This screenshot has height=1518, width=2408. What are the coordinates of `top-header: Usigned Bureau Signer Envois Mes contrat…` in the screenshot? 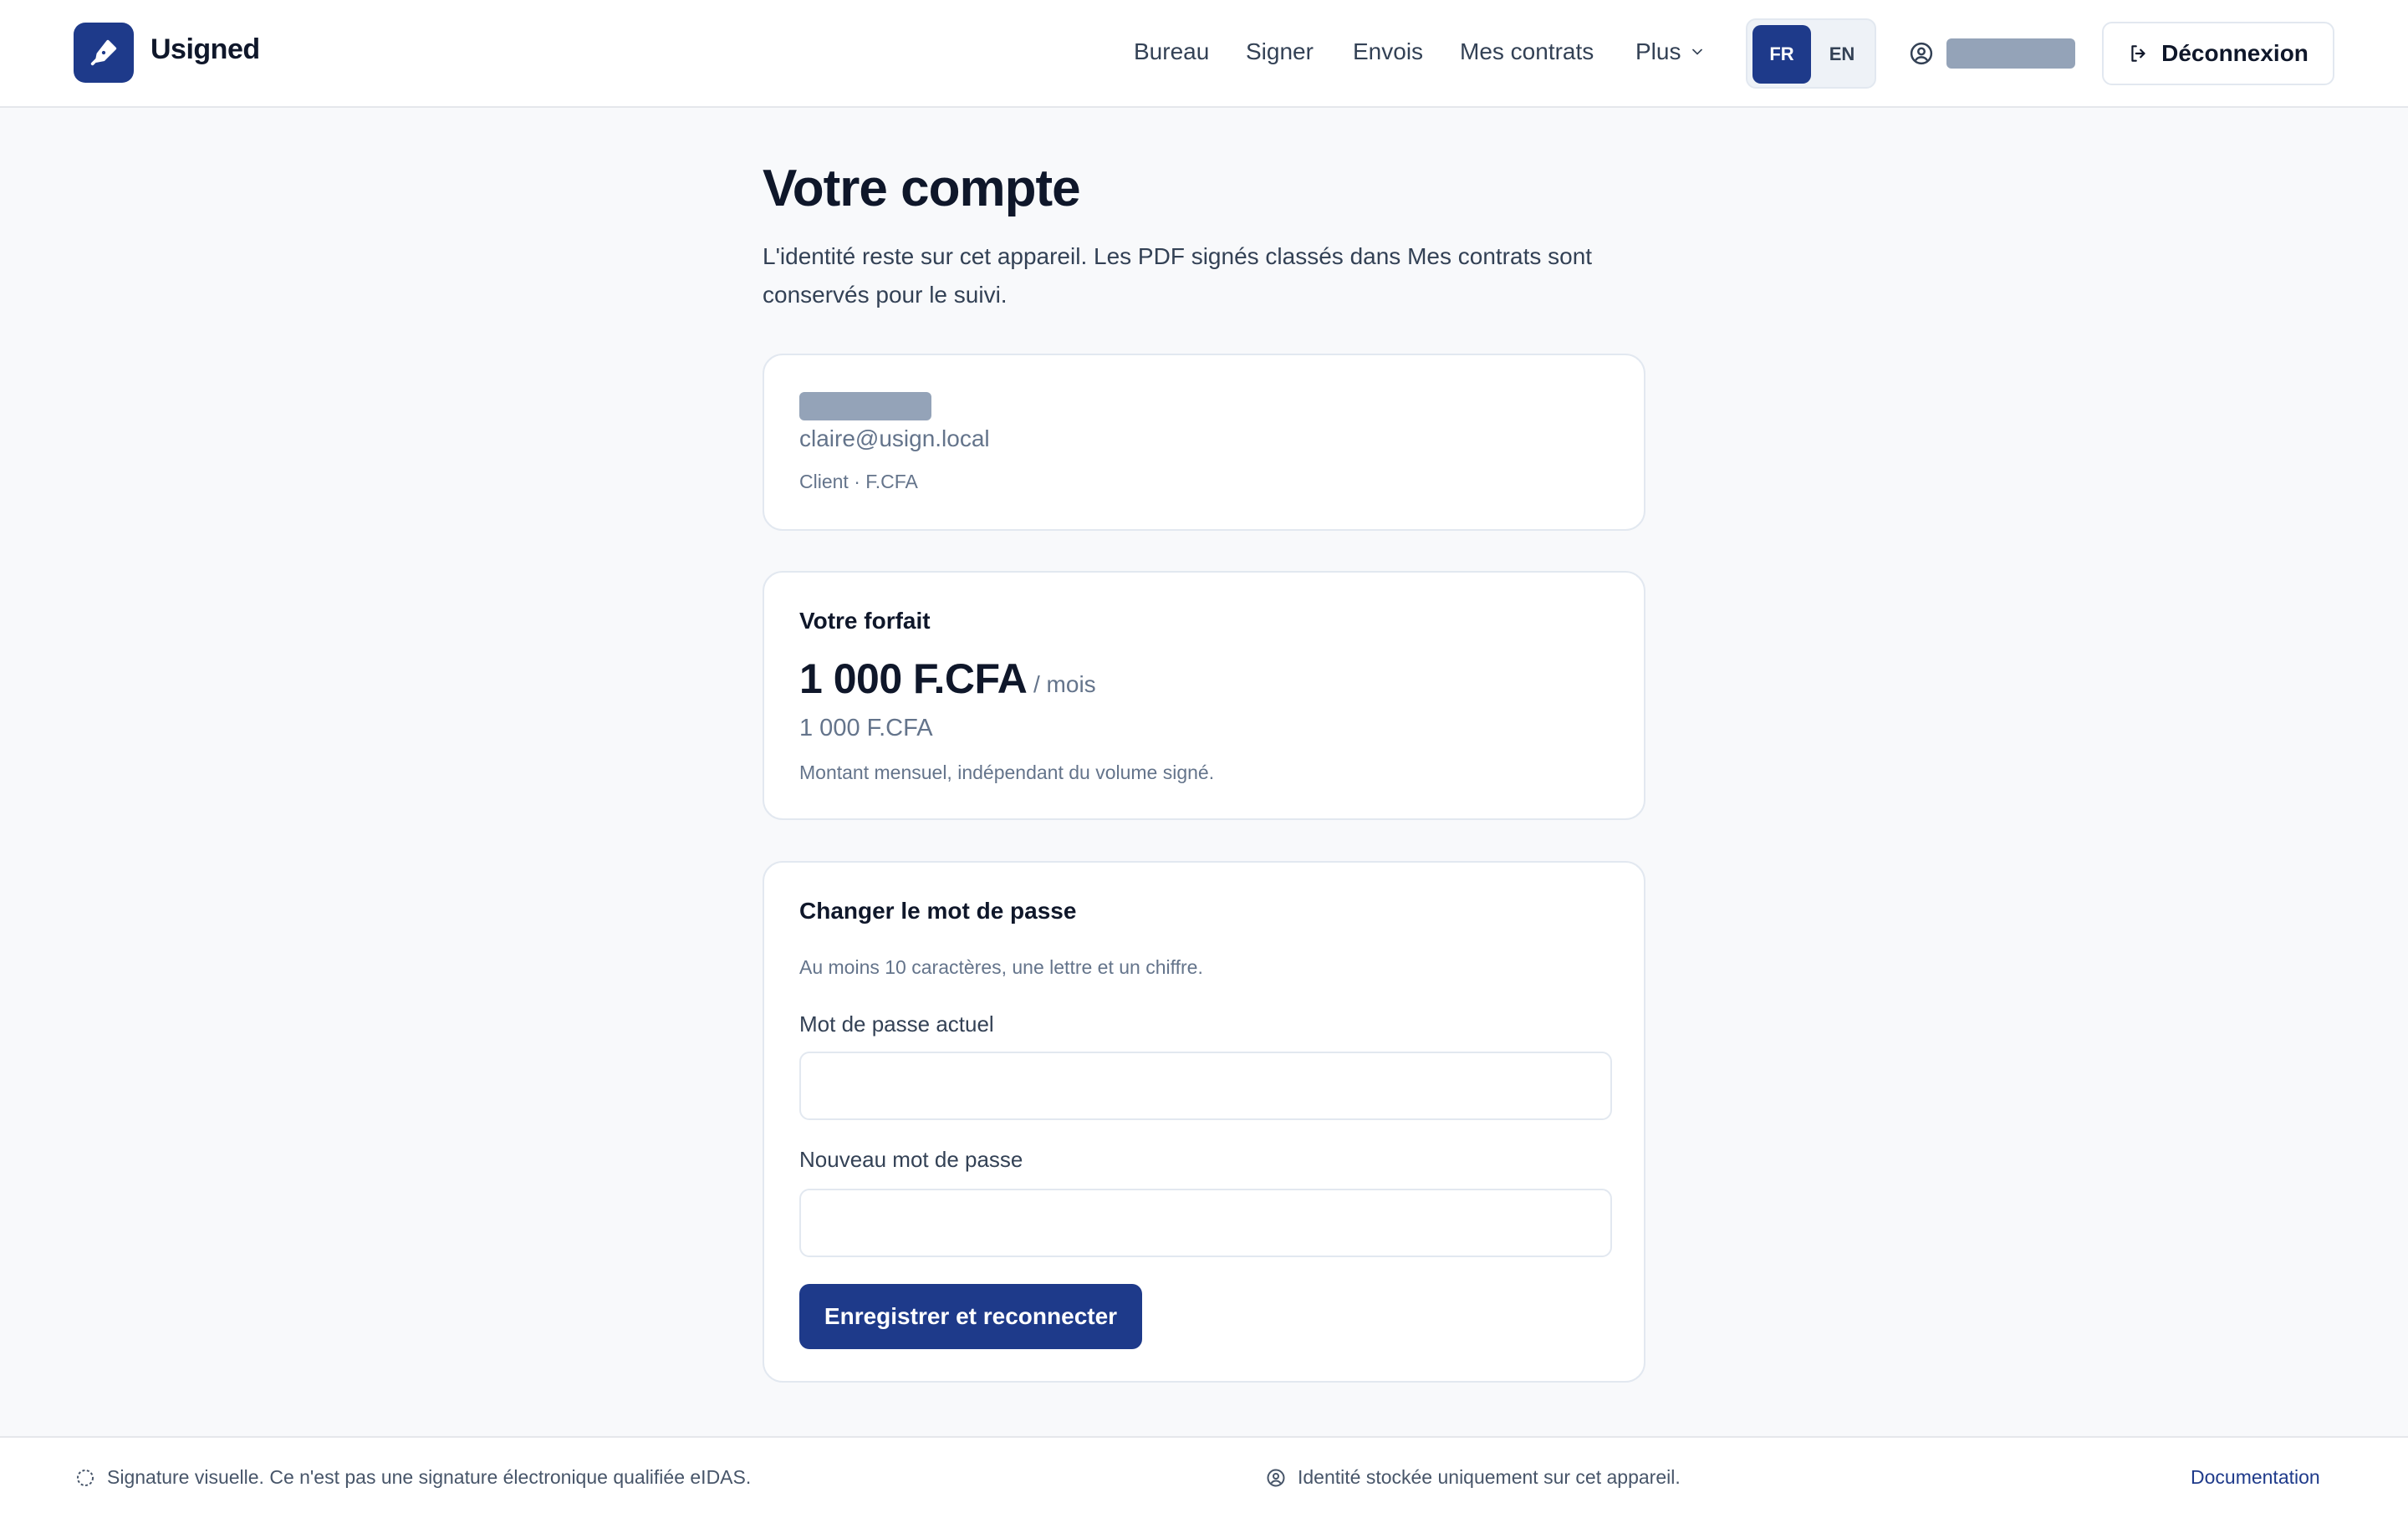 It's located at (1204, 54).